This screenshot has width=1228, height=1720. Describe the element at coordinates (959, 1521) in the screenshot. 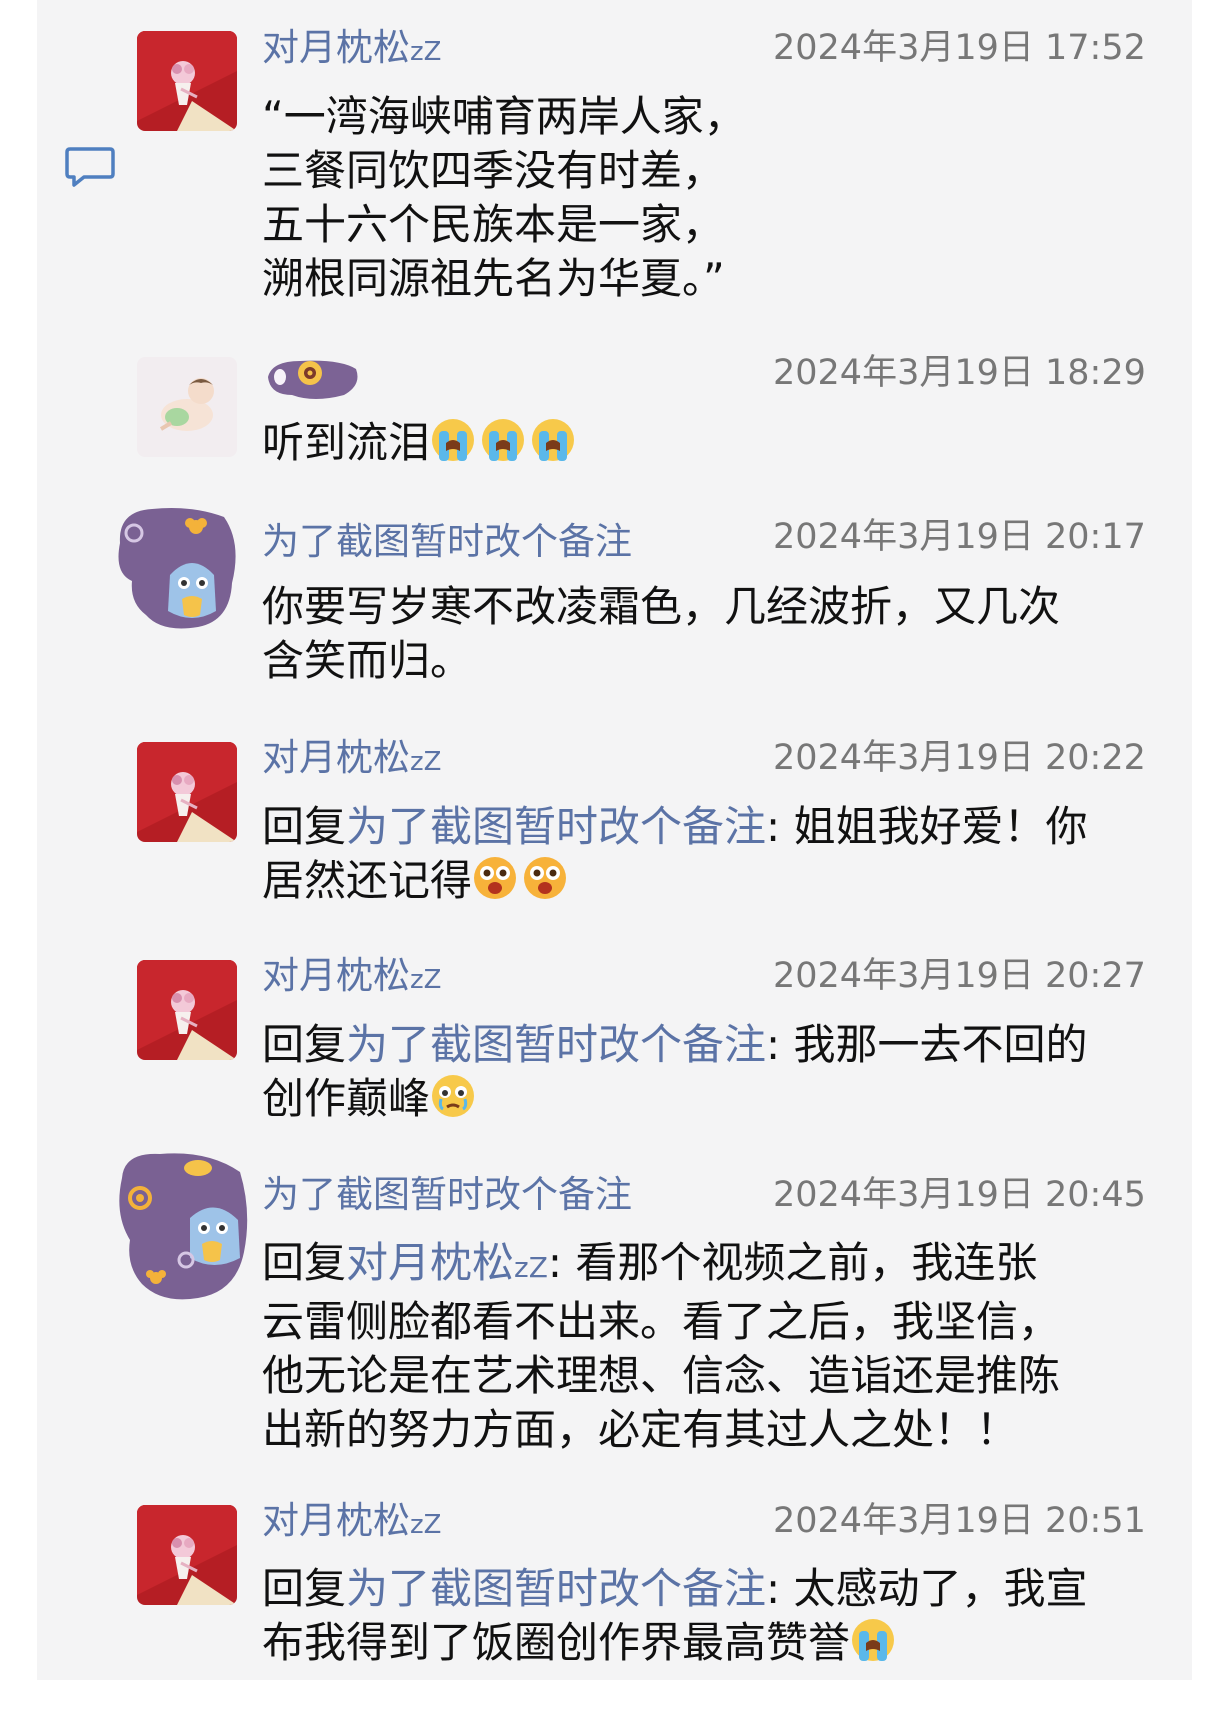

I see `comment-timestamp: 2024年3月19日 20:51` at that location.